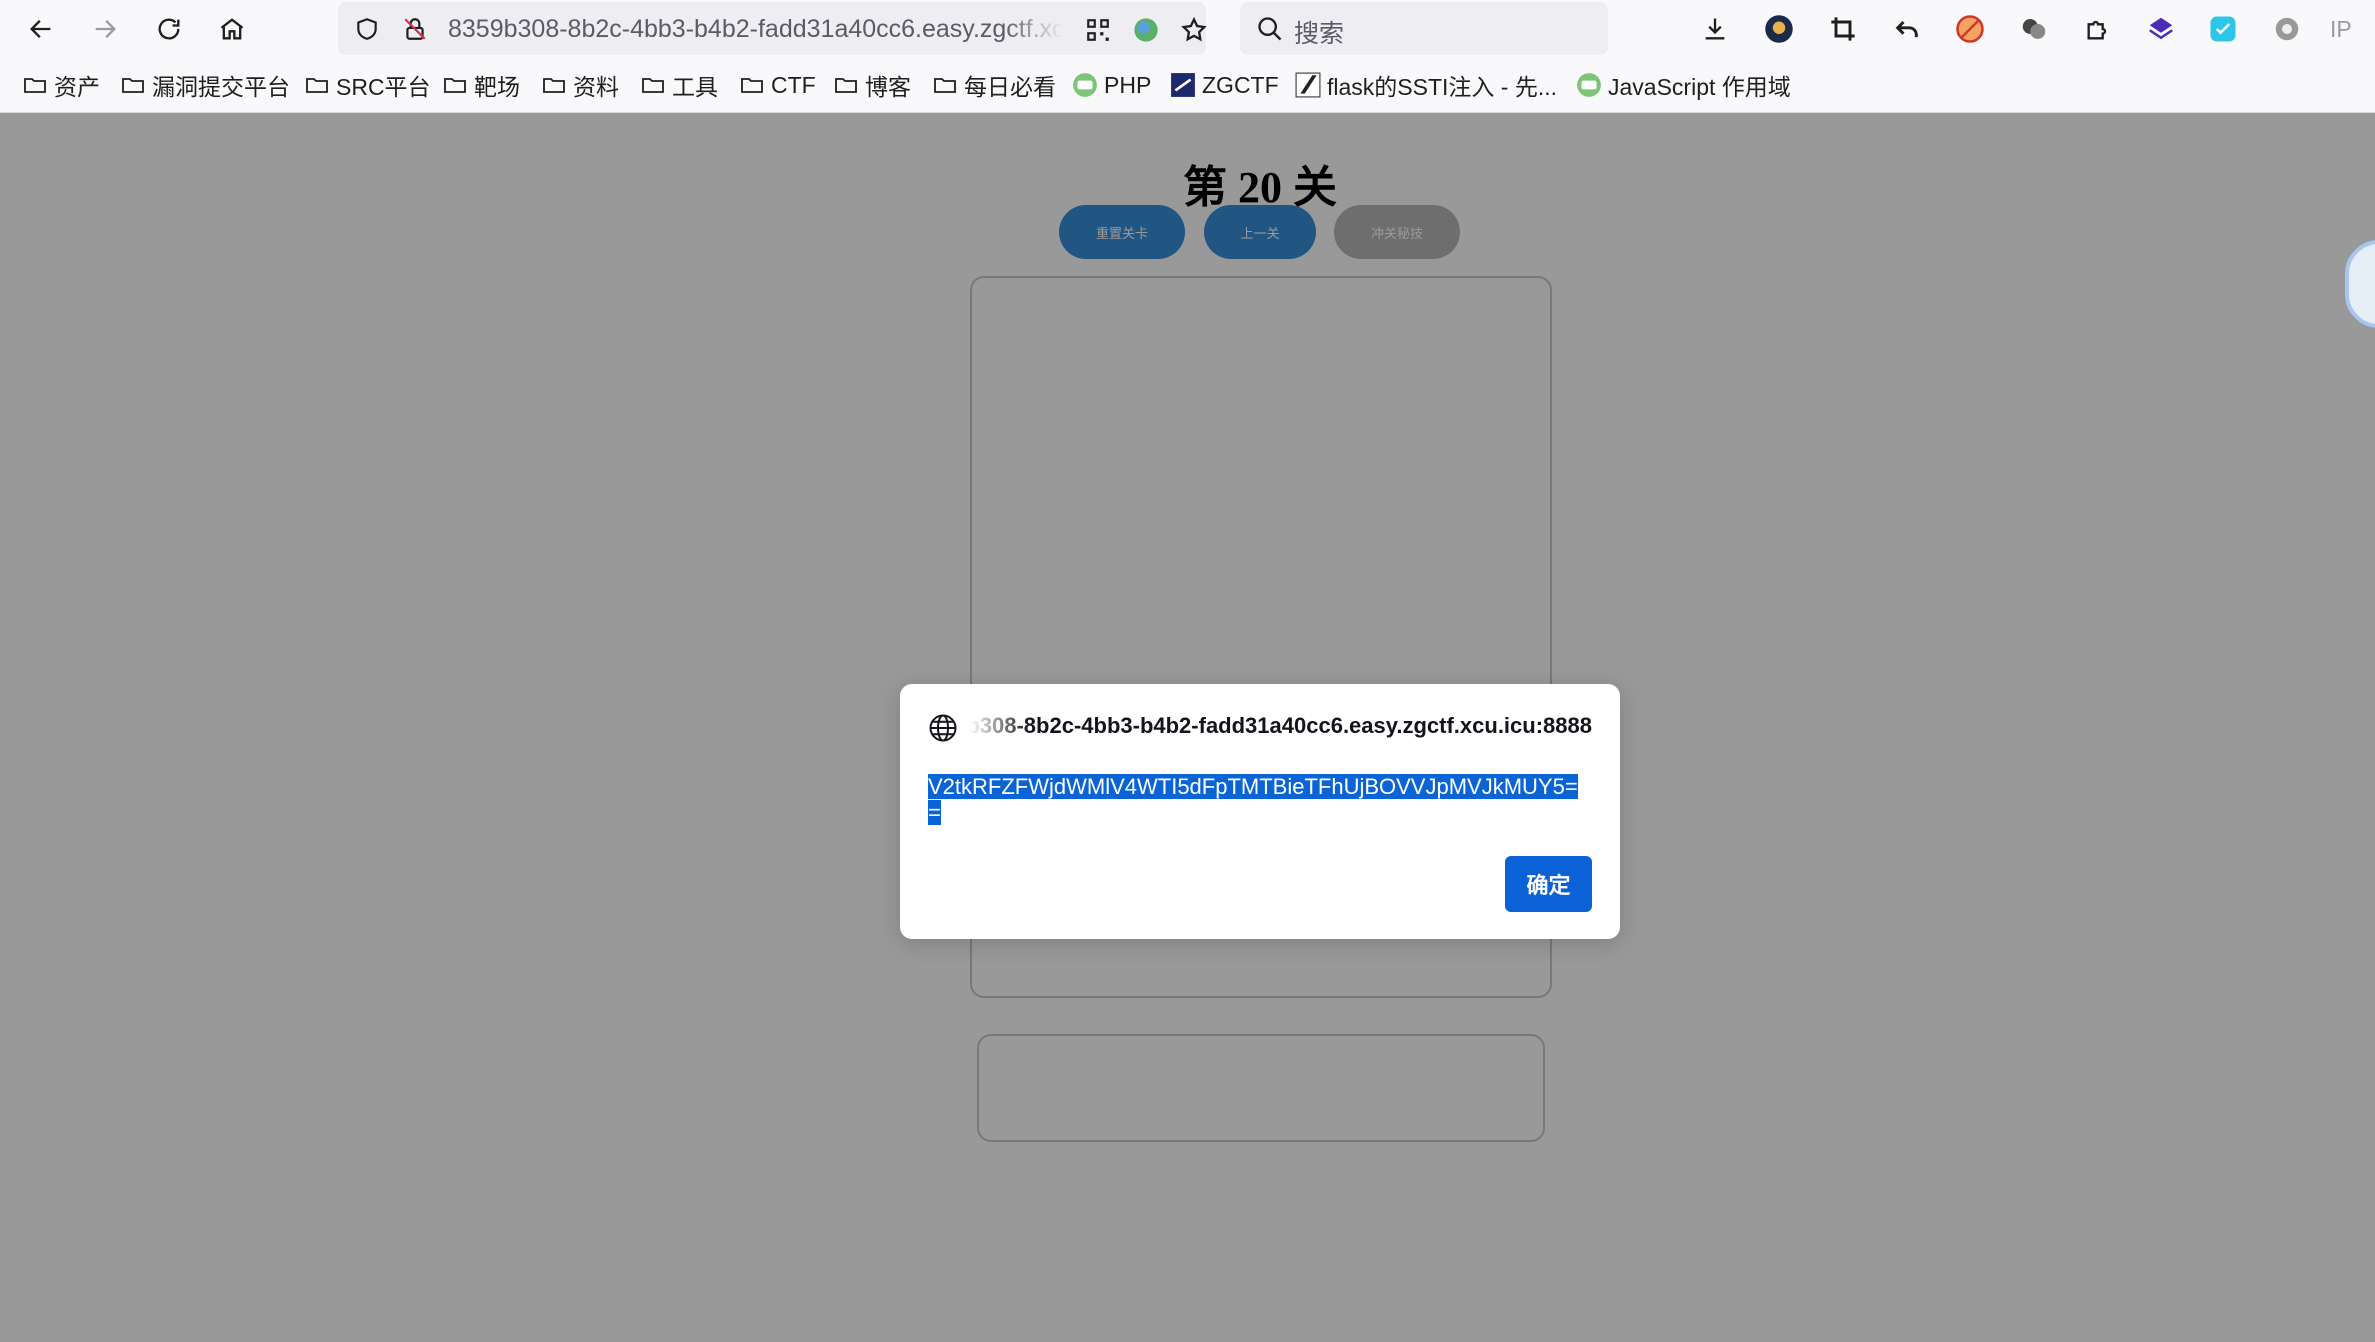 The height and width of the screenshot is (1342, 2375). What do you see at coordinates (2098, 29) in the screenshot?
I see `extensions-puzzle-icon` at bounding box center [2098, 29].